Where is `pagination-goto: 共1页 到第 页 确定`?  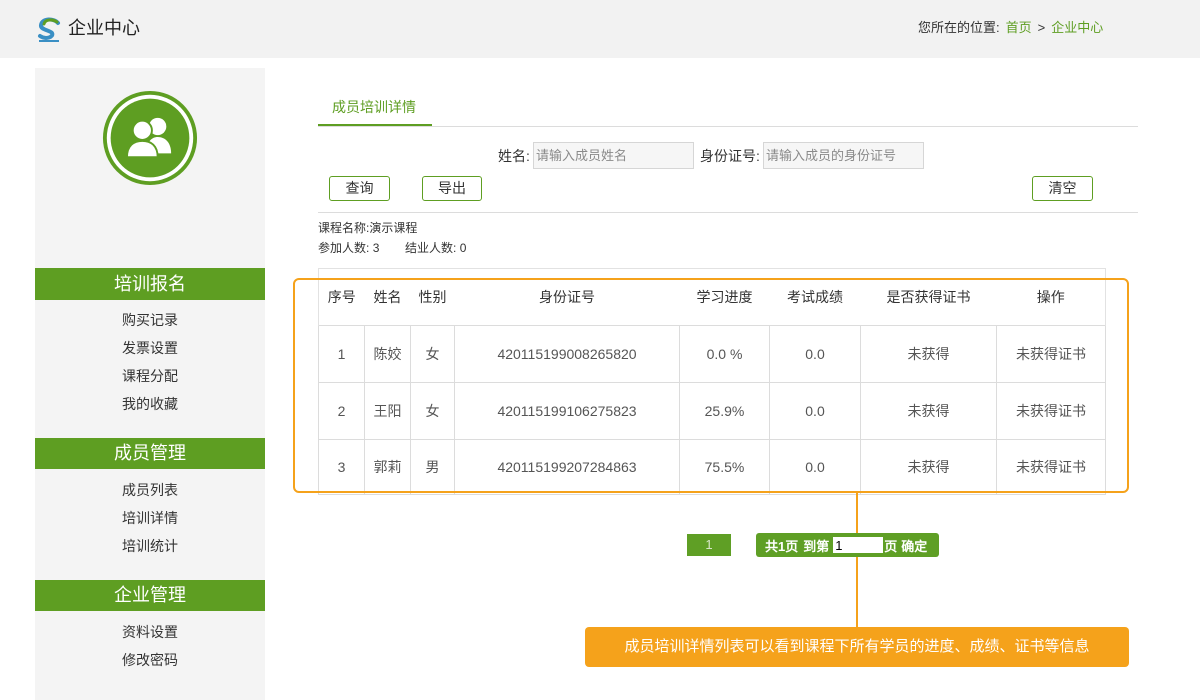 pagination-goto: 共1页 到第 页 确定 is located at coordinates (847, 545).